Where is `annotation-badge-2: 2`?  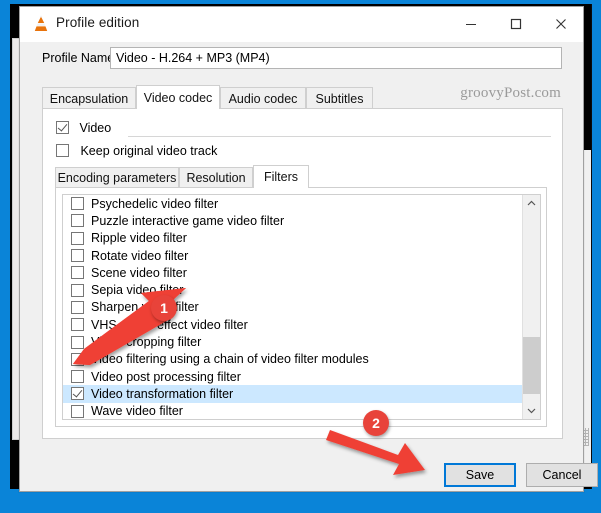 annotation-badge-2: 2 is located at coordinates (376, 423).